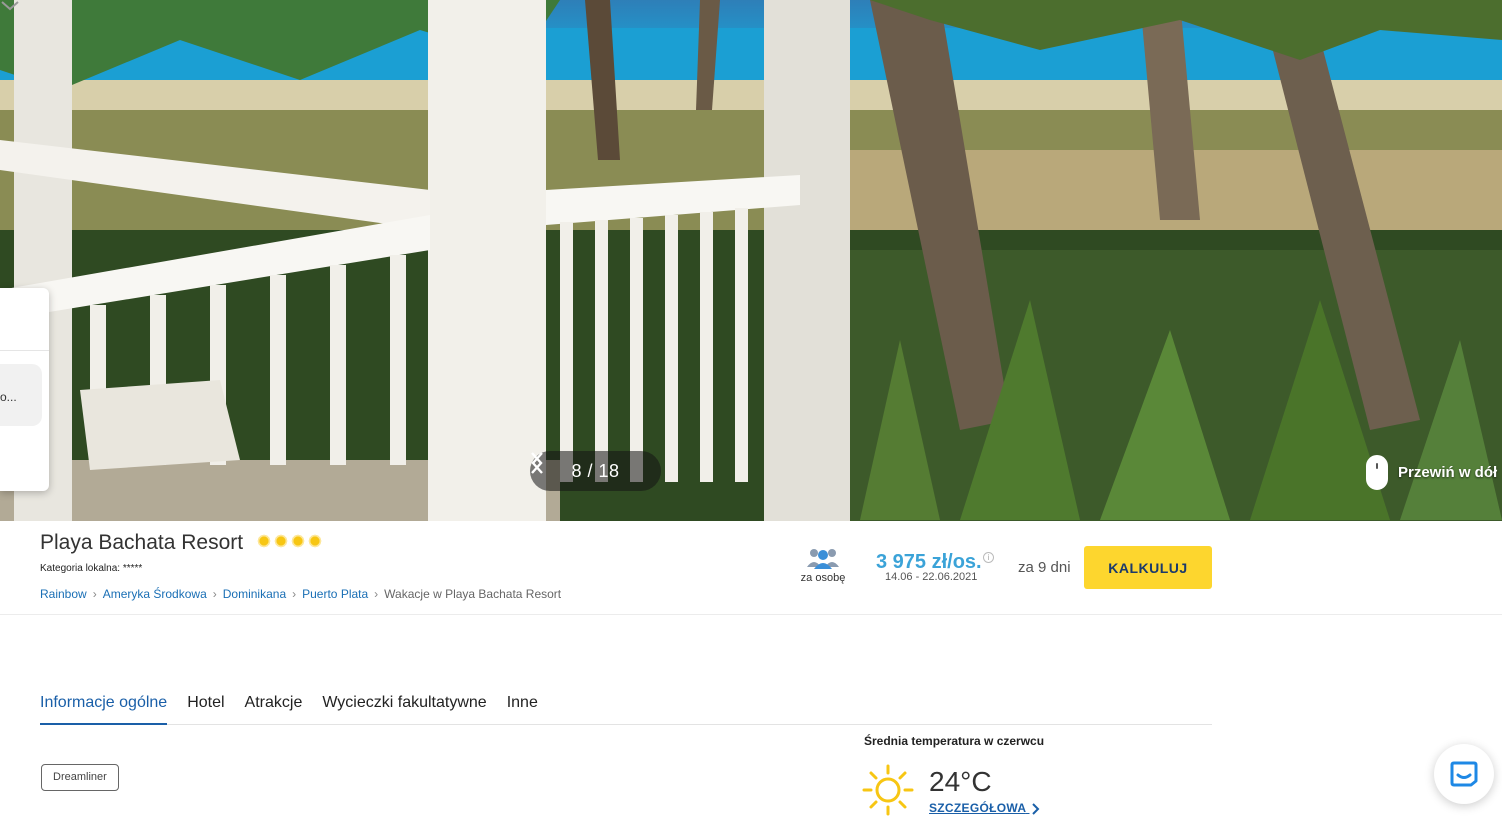 The image size is (1502, 830). What do you see at coordinates (1148, 567) in the screenshot?
I see `calculate-button: KALKULUJ` at bounding box center [1148, 567].